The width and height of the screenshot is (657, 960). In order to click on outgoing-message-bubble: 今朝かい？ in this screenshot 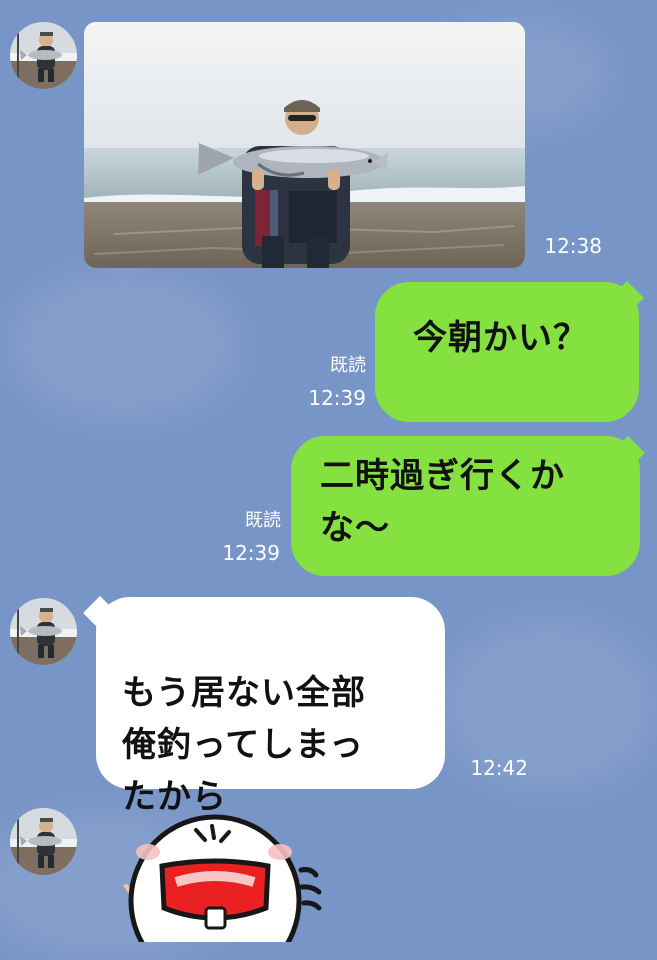, I will do `click(507, 352)`.